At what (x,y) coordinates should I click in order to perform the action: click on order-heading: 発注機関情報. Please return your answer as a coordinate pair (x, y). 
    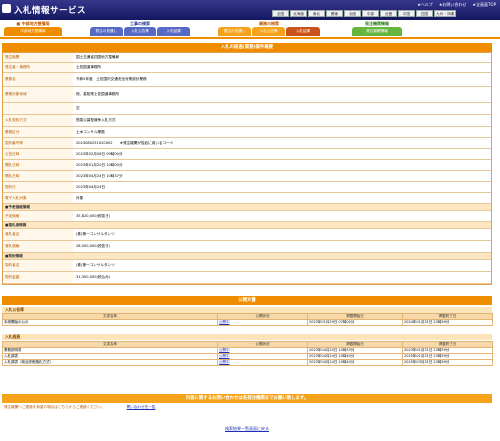
    Looking at the image, I should click on (377, 23).